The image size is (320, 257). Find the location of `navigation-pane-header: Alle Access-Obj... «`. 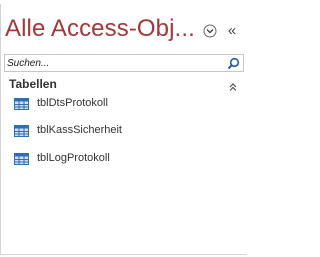

navigation-pane-header: Alle Access-Obj... « is located at coordinates (124, 30).